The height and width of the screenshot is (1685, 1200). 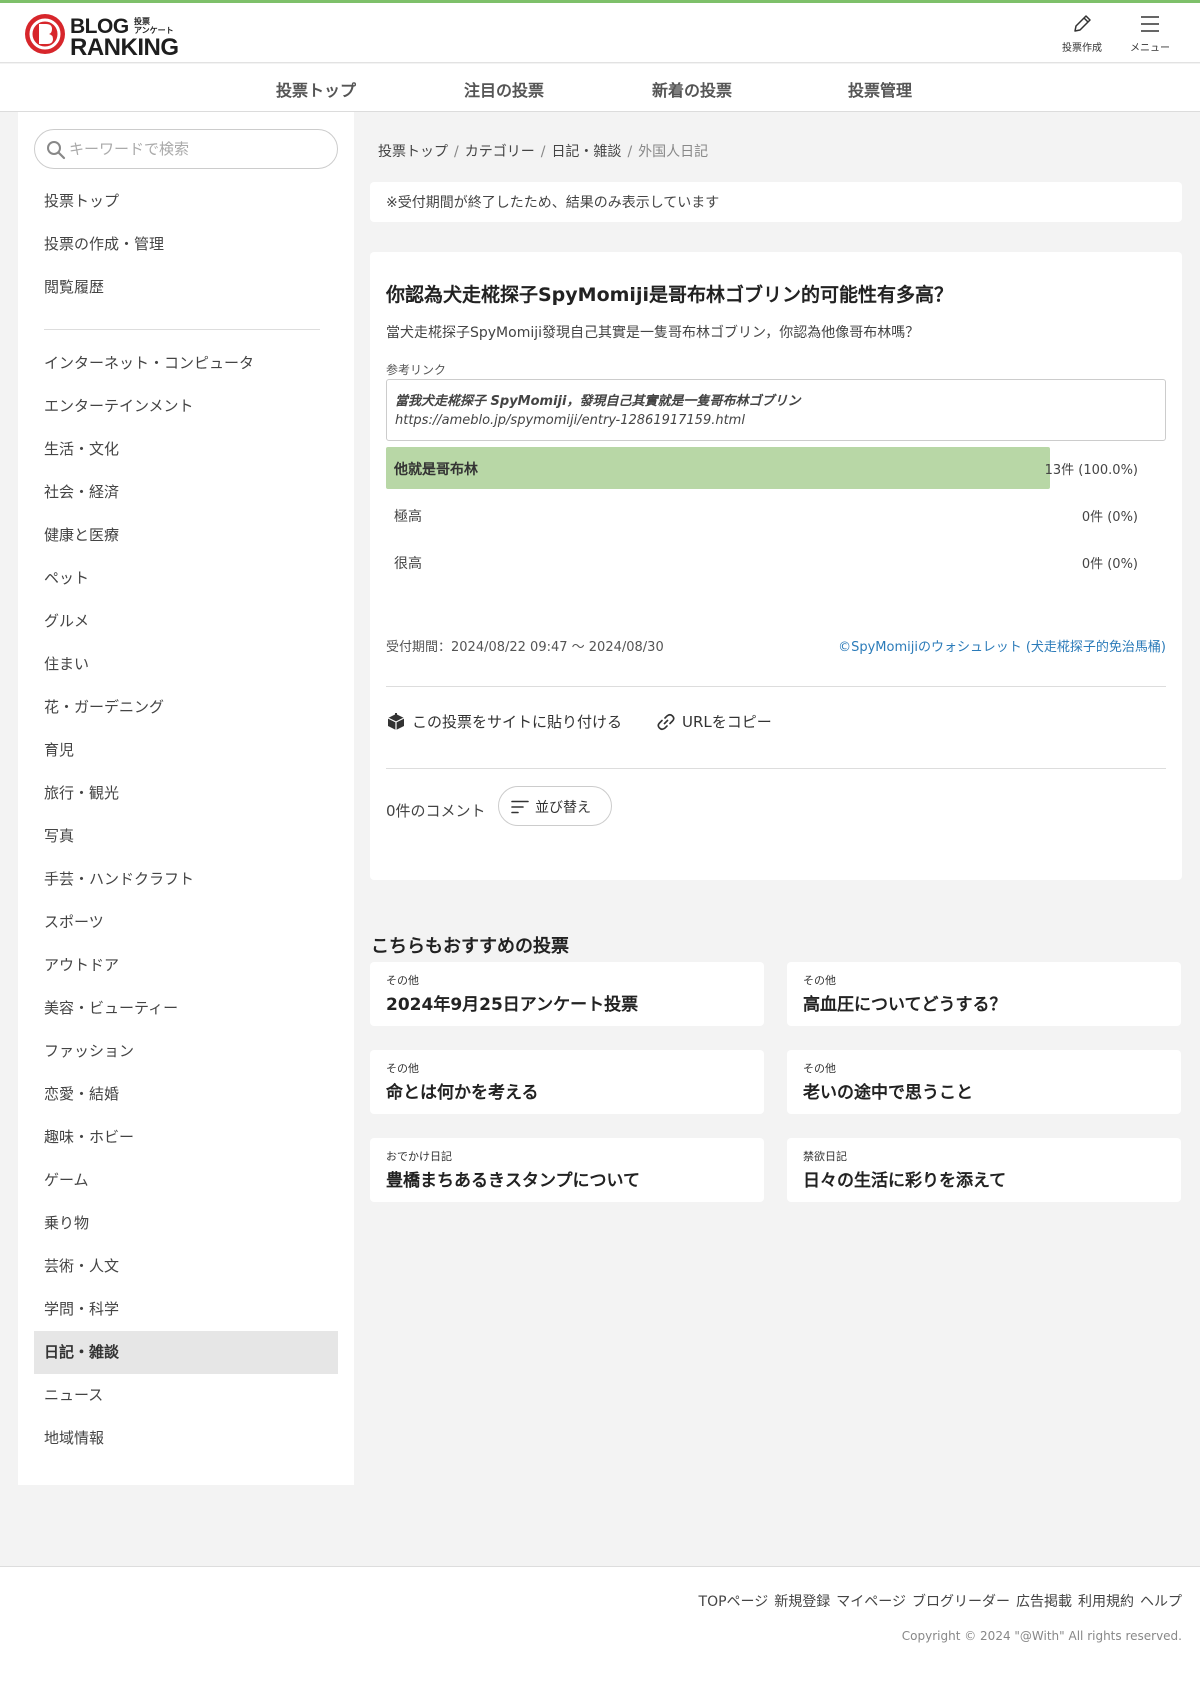 I want to click on option-label: 他就是哥布林, so click(x=436, y=470).